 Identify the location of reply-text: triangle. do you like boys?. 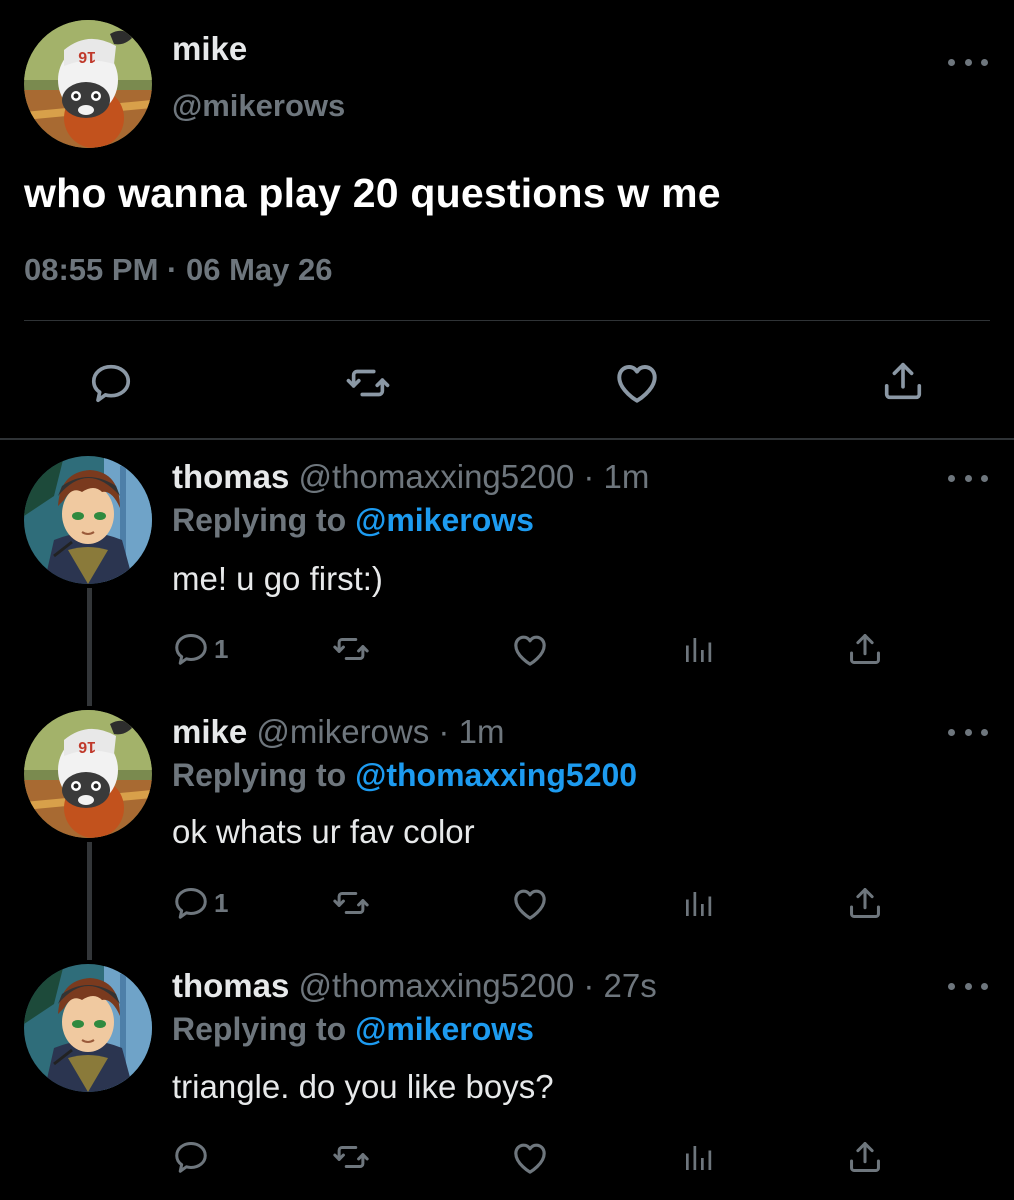
(363, 1086).